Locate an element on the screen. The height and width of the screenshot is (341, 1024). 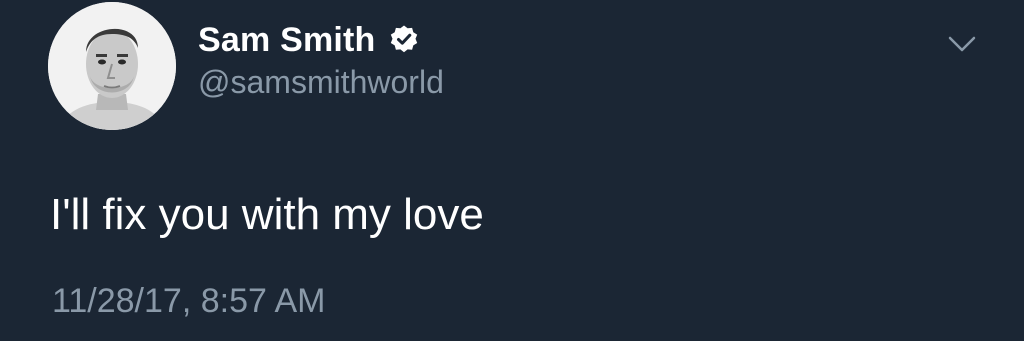
verified-badge-icon is located at coordinates (404, 40).